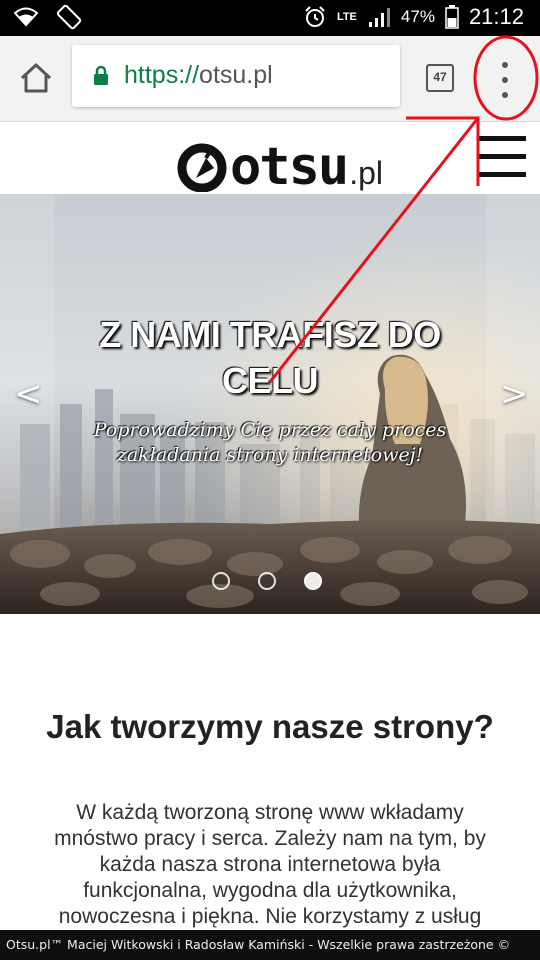 Image resolution: width=540 pixels, height=960 pixels. I want to click on site-logo: otsu .pl, so click(280, 163).